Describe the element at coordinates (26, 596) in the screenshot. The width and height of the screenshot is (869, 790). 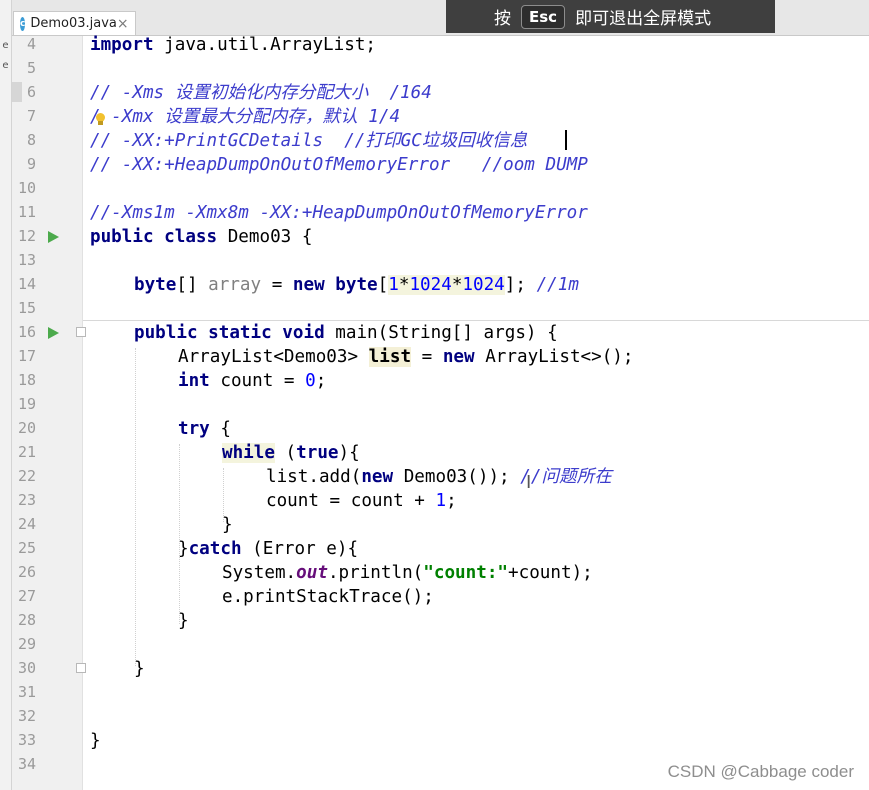
I see `line-number: 27` at that location.